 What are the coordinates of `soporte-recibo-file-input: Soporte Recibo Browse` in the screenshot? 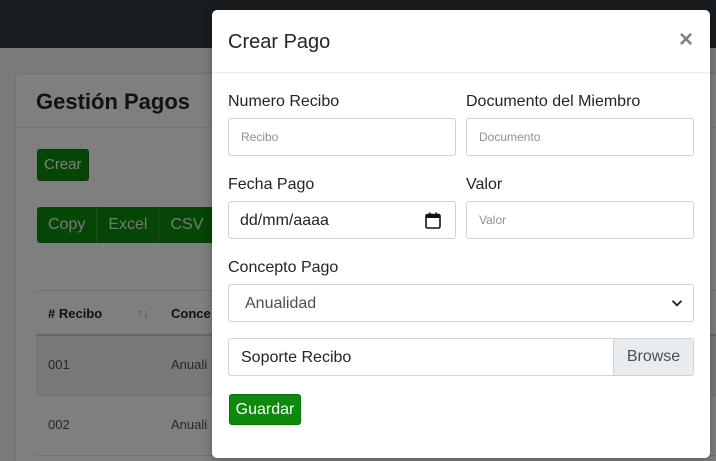 It's located at (461, 357).